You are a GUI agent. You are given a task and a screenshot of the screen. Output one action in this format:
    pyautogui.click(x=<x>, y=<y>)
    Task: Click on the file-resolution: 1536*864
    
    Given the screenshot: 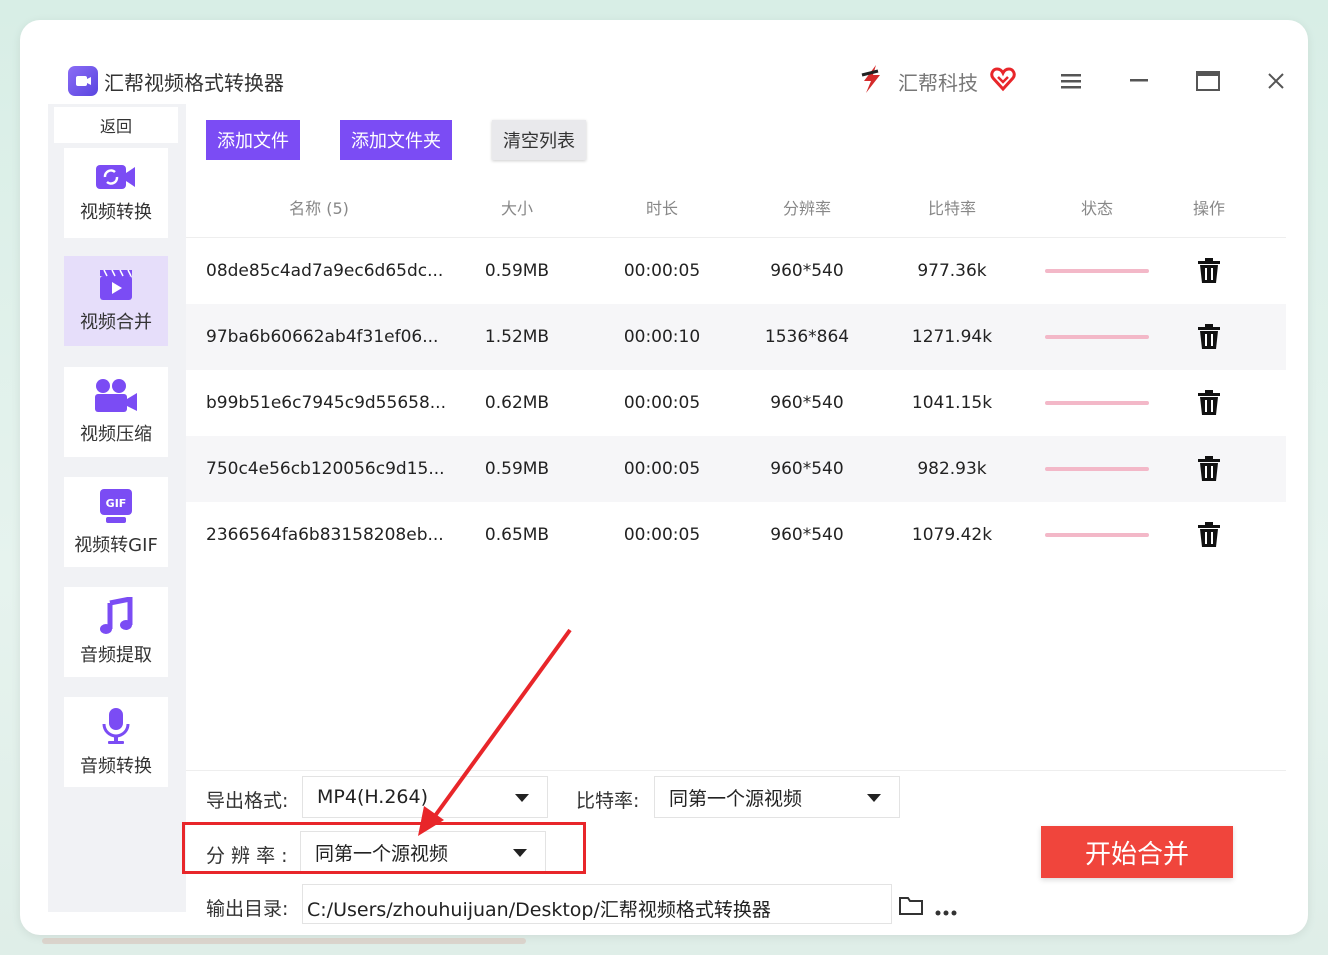 What is the action you would take?
    pyautogui.click(x=807, y=337)
    